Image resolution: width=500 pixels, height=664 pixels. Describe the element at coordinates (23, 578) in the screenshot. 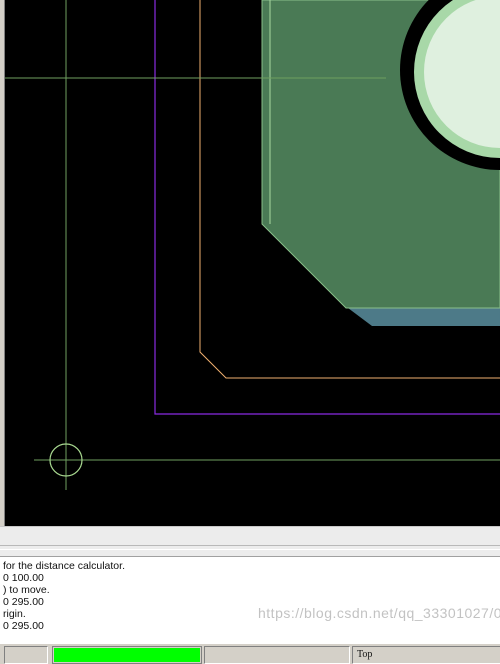

I see `output-line: 0 100.00` at that location.